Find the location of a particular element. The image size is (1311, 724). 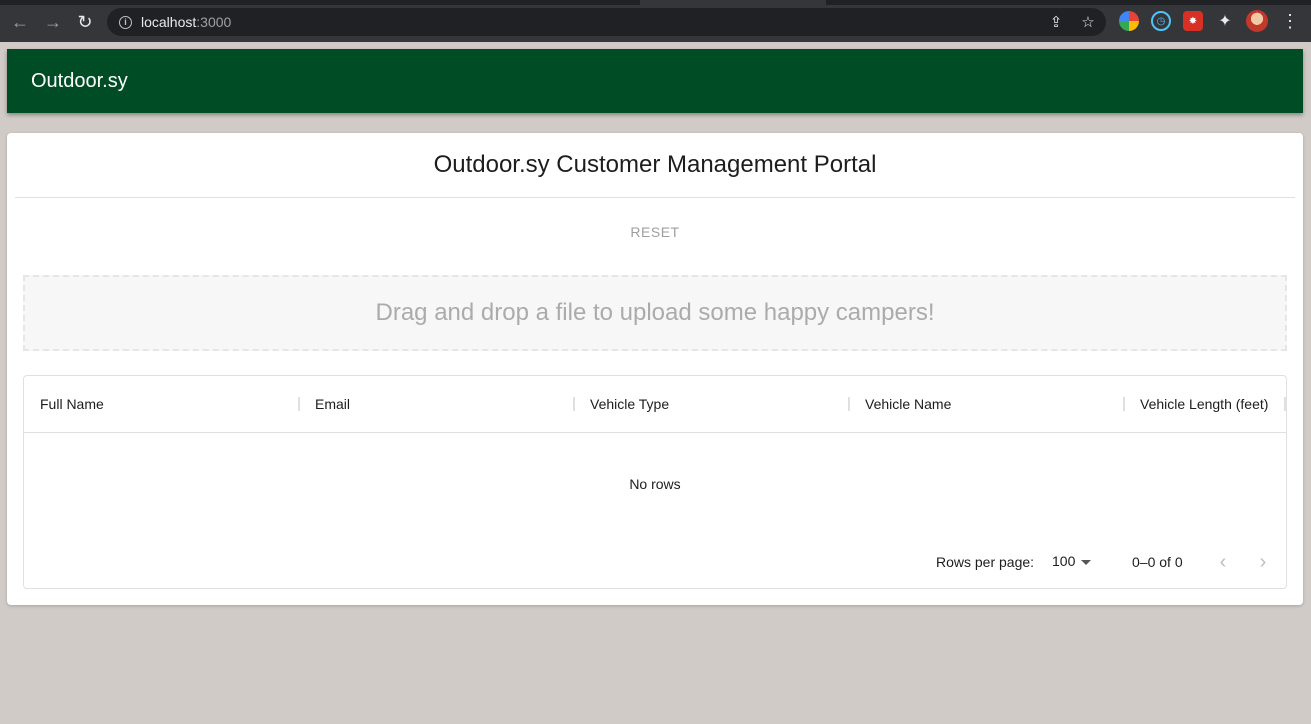

red-extension-icon: ✸ is located at coordinates (1193, 21).